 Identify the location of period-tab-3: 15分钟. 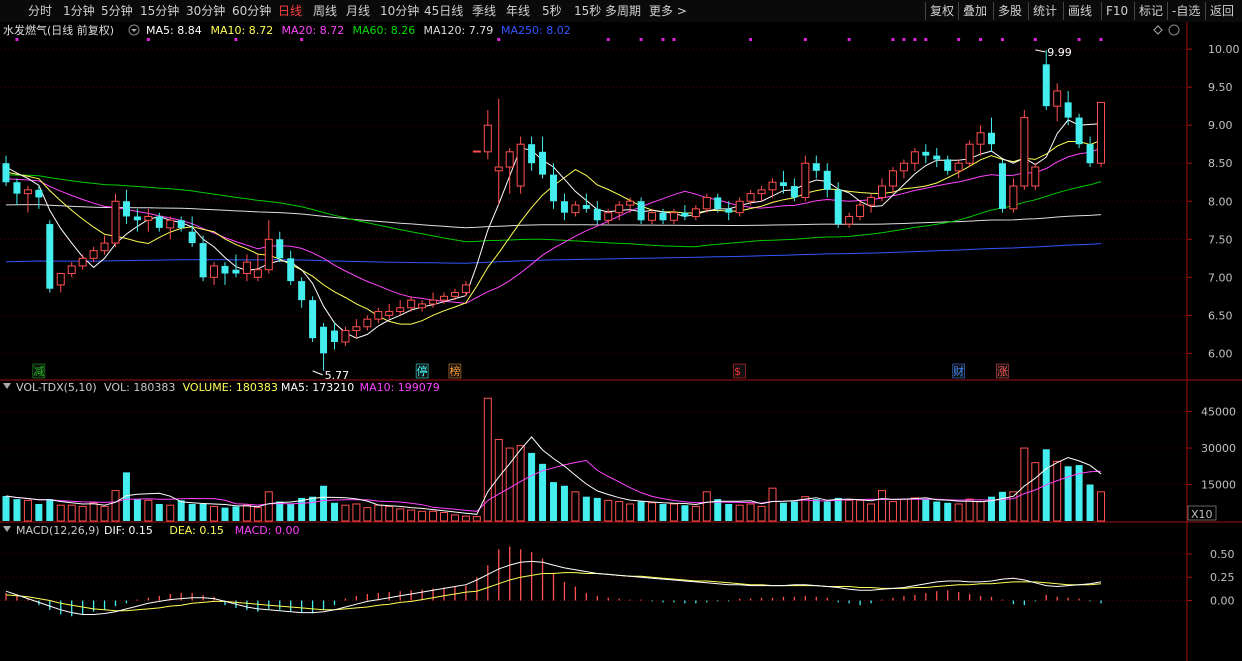
(159, 11).